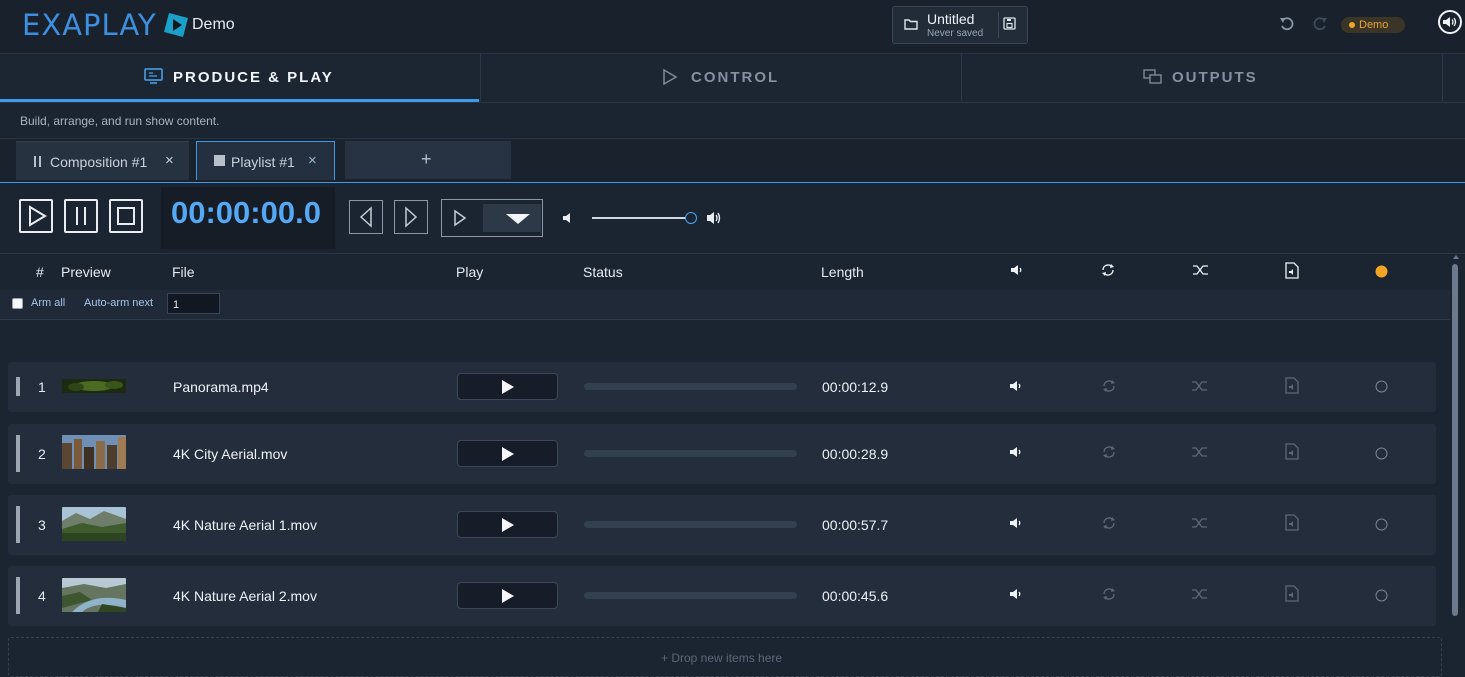 The height and width of the screenshot is (677, 1465). Describe the element at coordinates (239, 78) in the screenshot. I see `tab-produce-play: PRODUCE & PLAY` at that location.